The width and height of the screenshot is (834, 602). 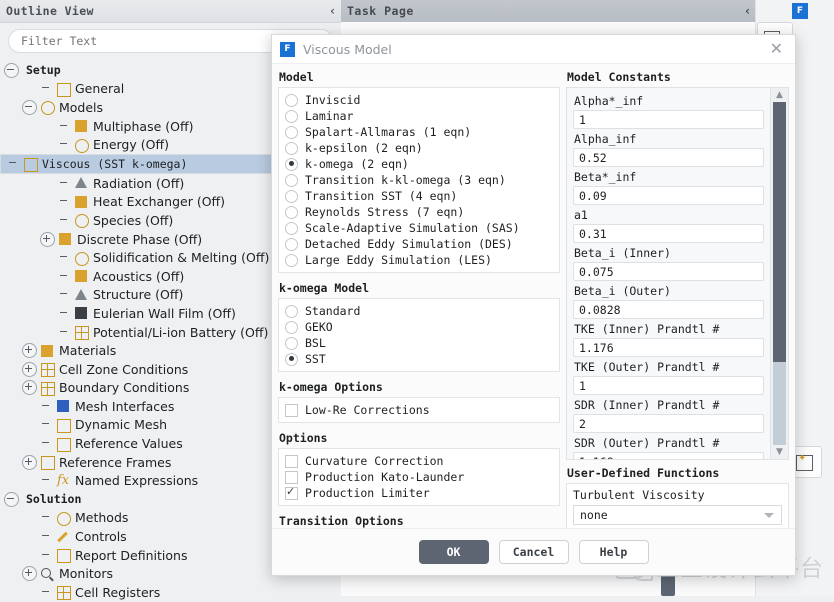 What do you see at coordinates (50, 11) in the screenshot?
I see `outline-view-title: Outline View` at bounding box center [50, 11].